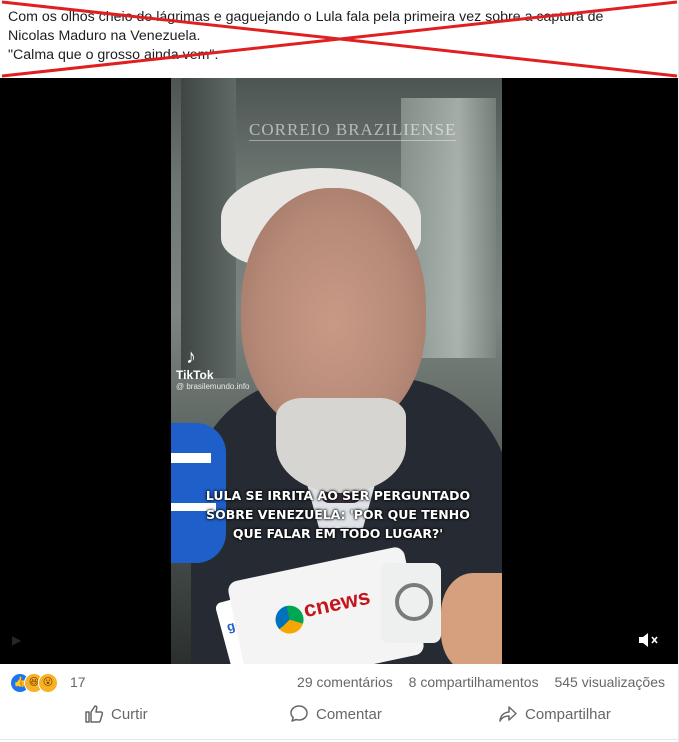  What do you see at coordinates (94, 714) in the screenshot?
I see `thumbs-up-icon` at bounding box center [94, 714].